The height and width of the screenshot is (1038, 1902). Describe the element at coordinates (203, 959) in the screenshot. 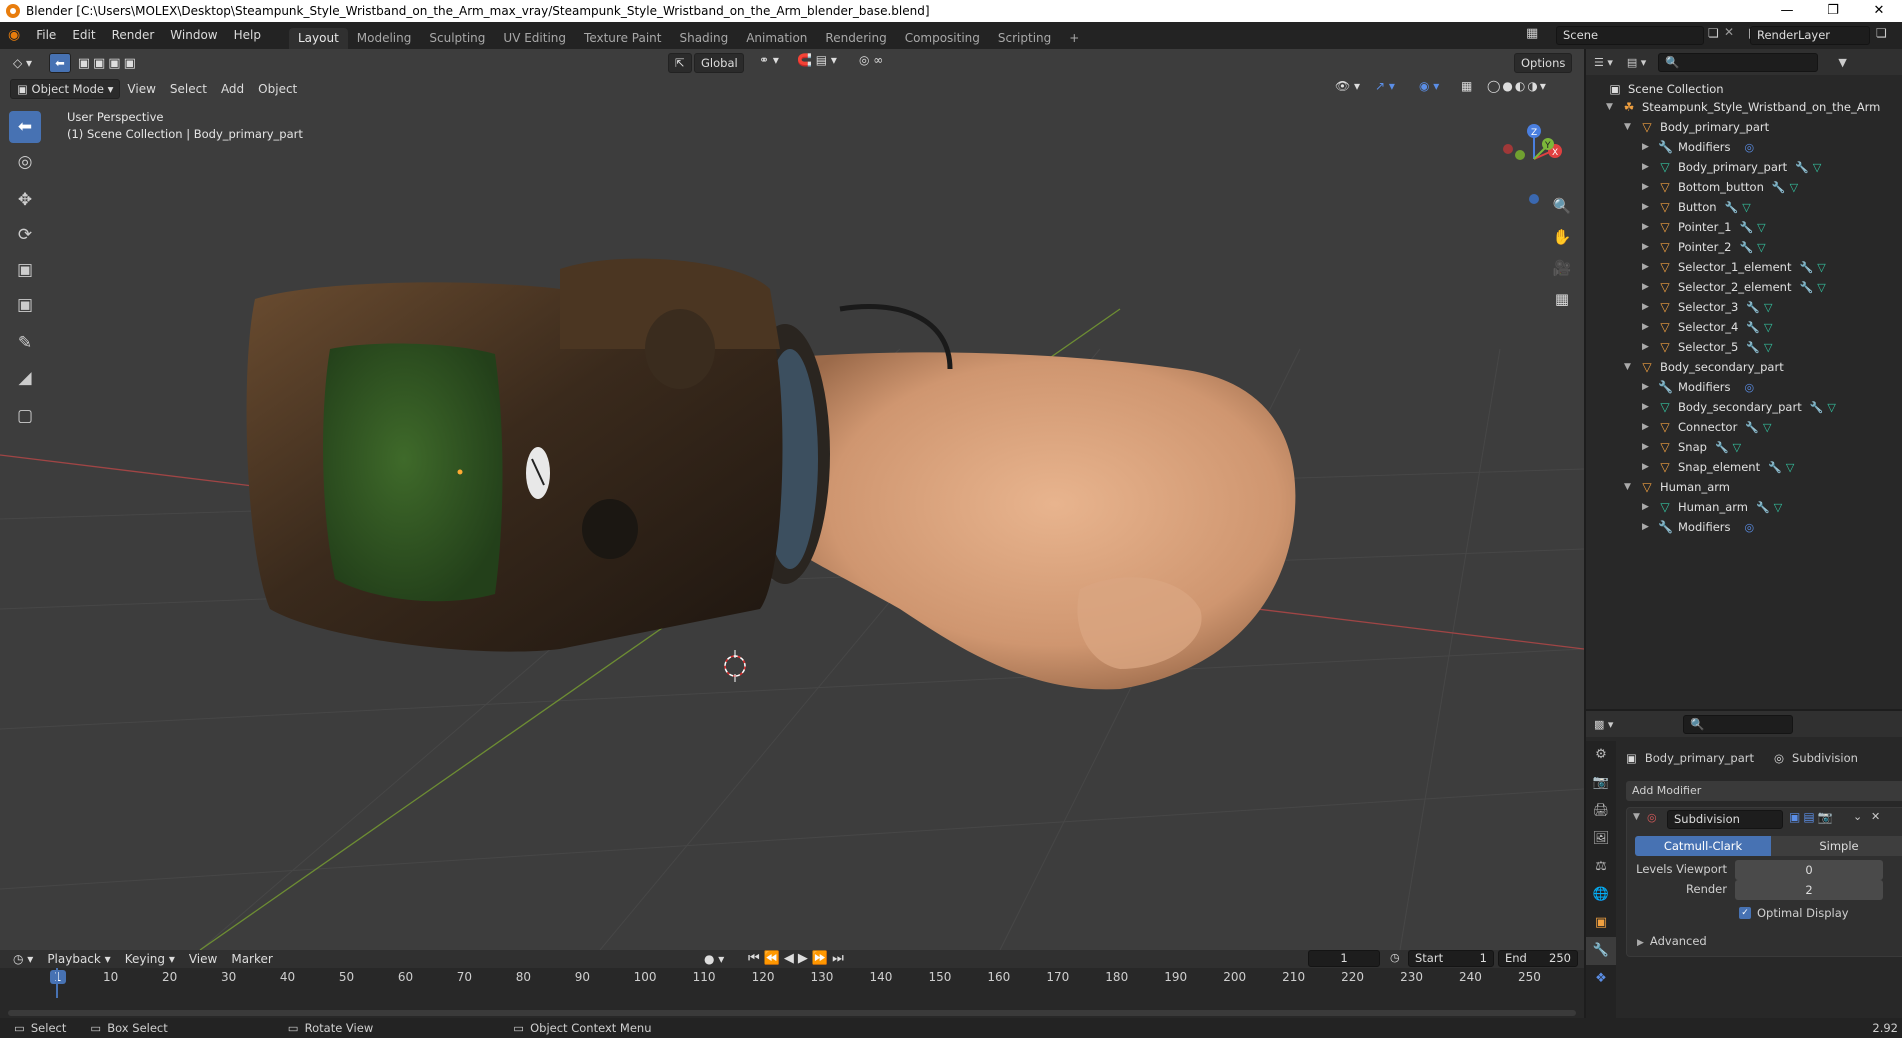

I see `timeline-menu-view: View` at that location.